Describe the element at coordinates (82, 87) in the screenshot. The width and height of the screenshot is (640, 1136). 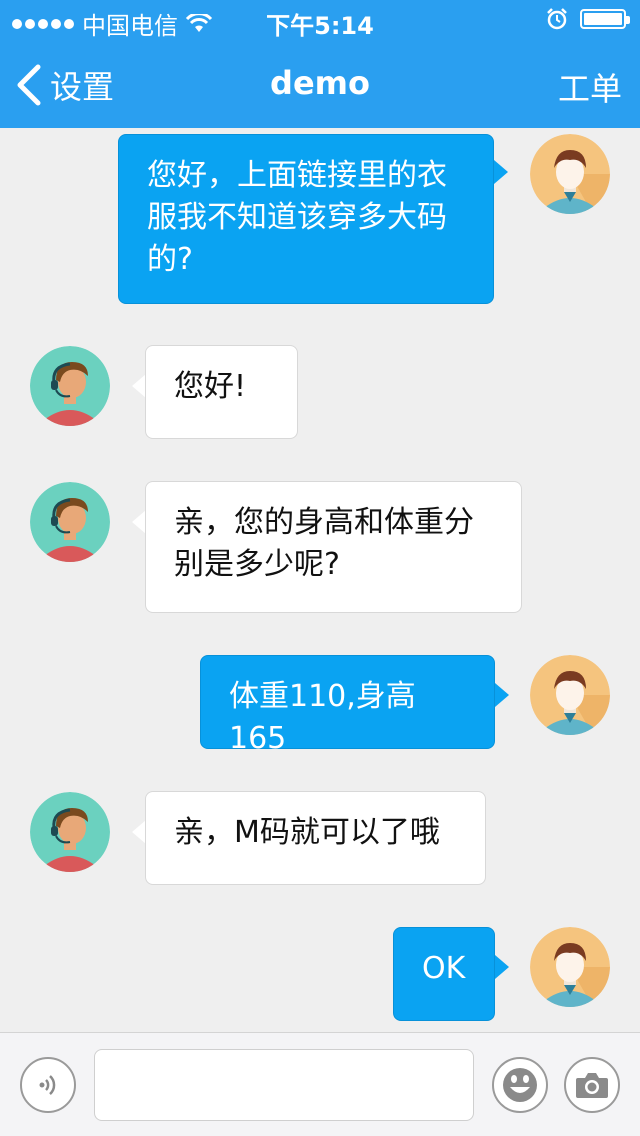
I see `back-label: 设置` at that location.